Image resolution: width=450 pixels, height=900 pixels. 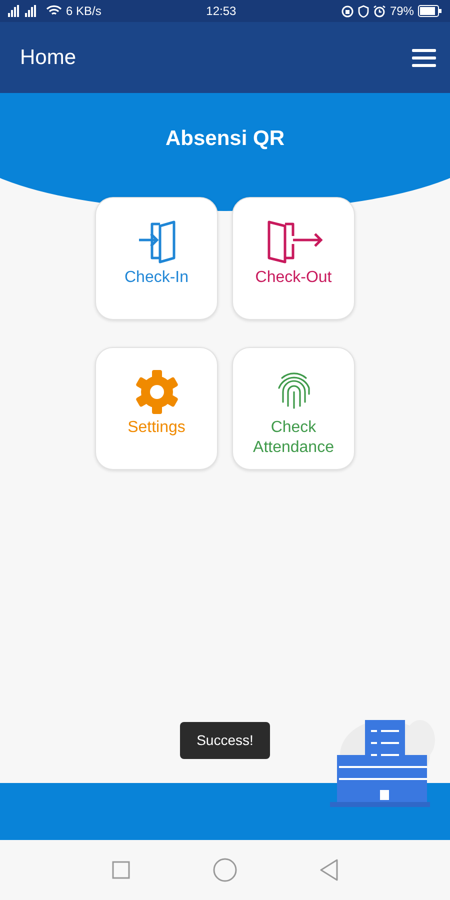 What do you see at coordinates (121, 870) in the screenshot?
I see `recent-apps-button` at bounding box center [121, 870].